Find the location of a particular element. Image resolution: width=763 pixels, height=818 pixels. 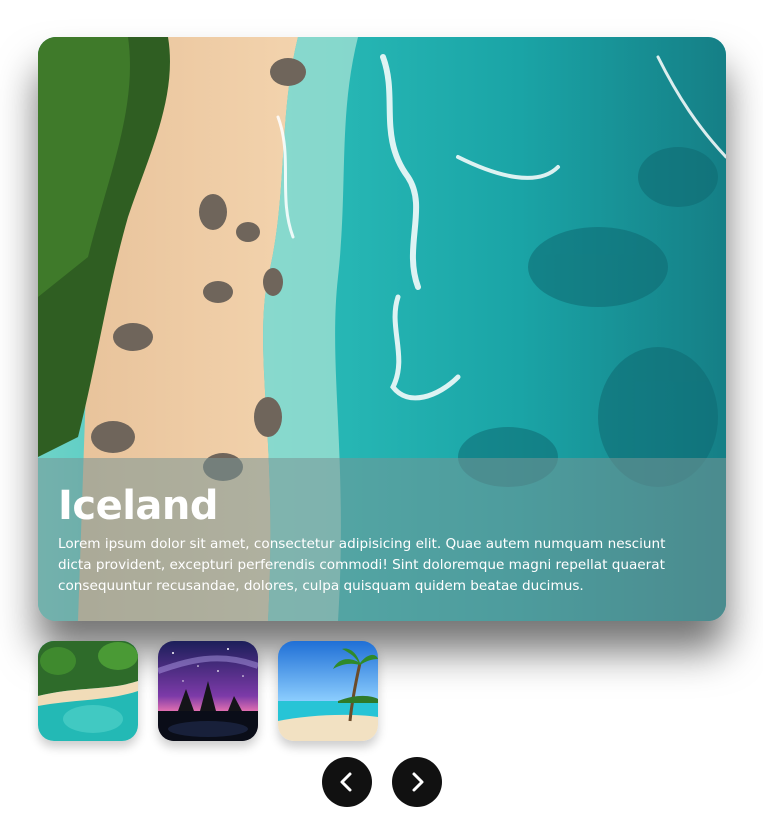

chevron-left-icon is located at coordinates (346, 782).